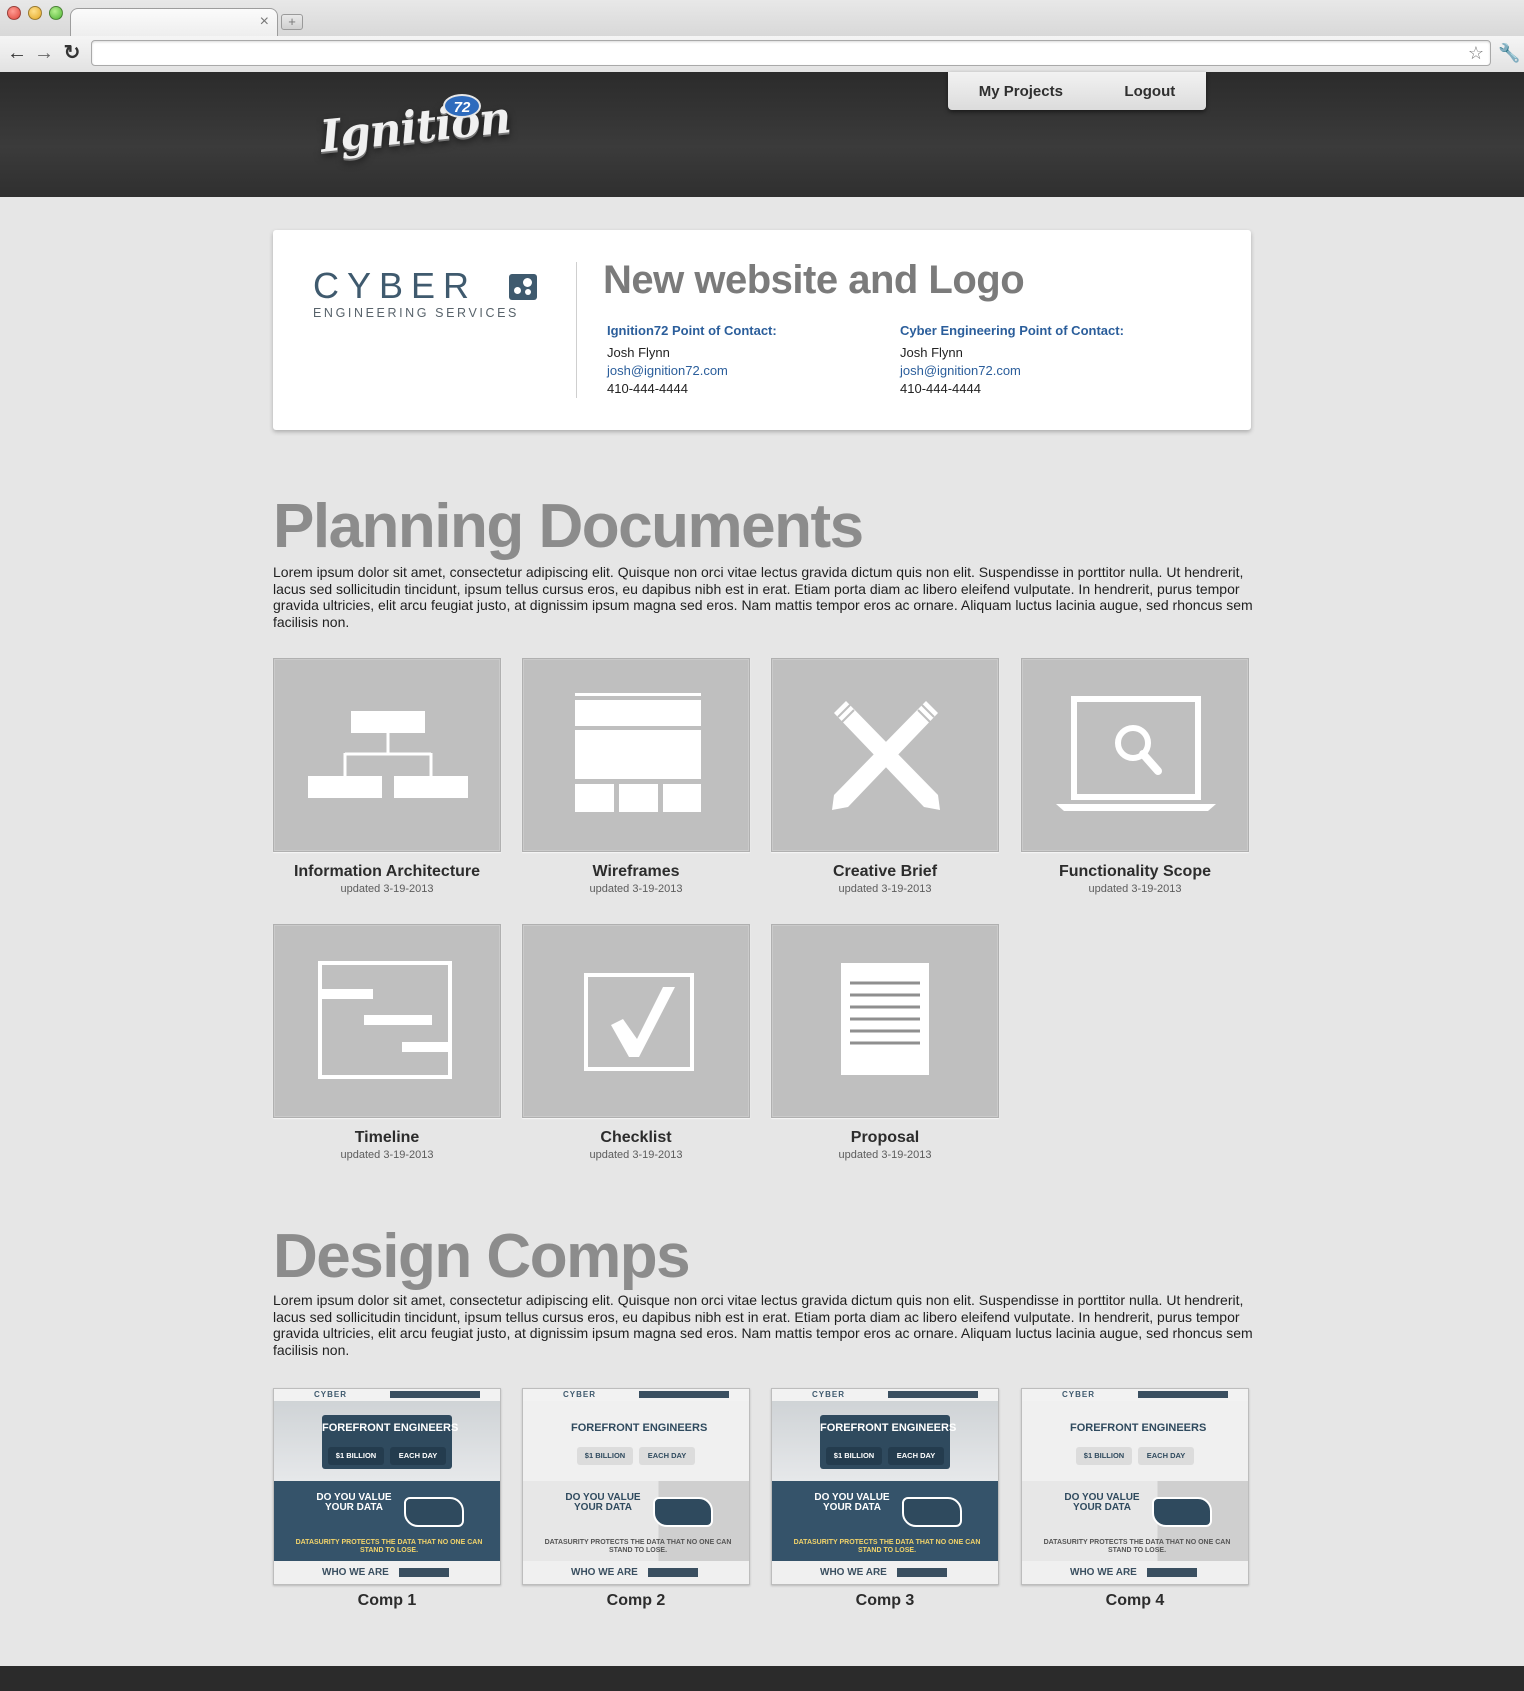  What do you see at coordinates (44, 53) in the screenshot?
I see `forward-arrow-icon: →` at bounding box center [44, 53].